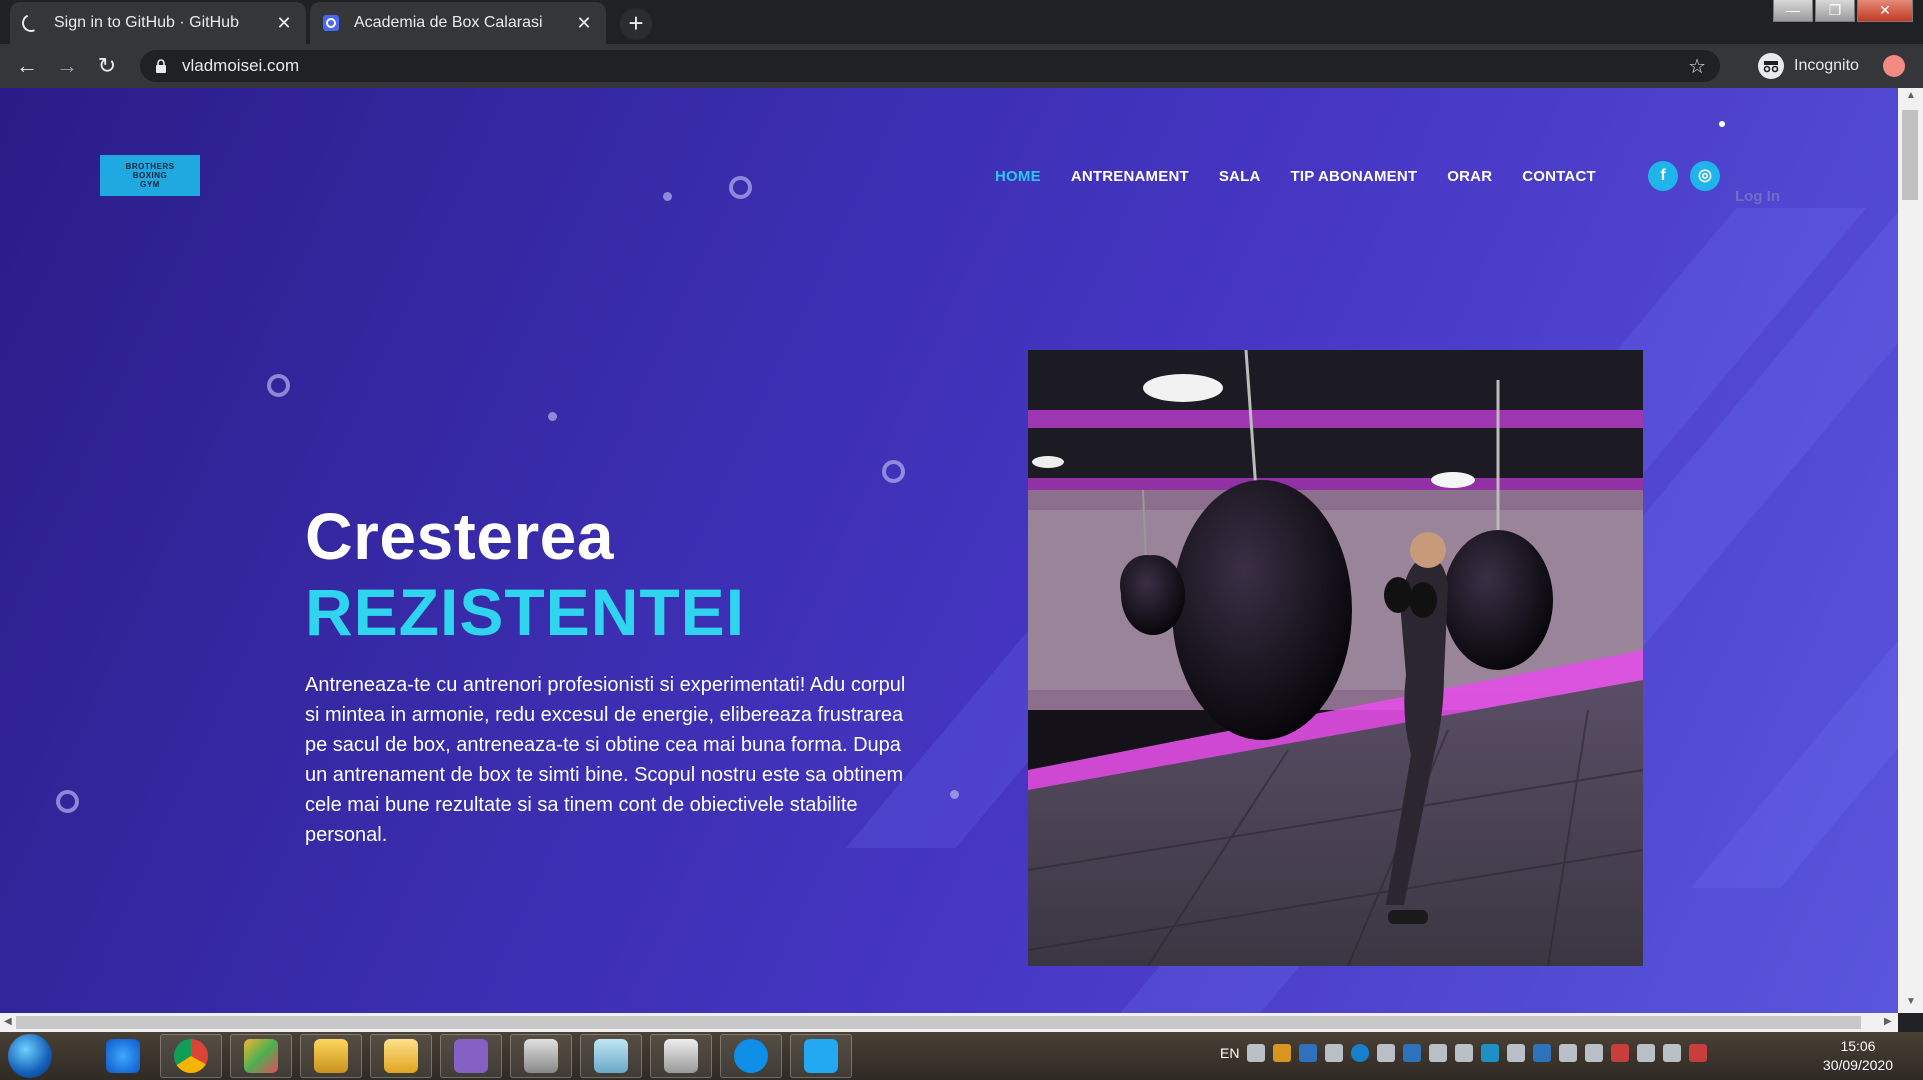 Image resolution: width=1923 pixels, height=1080 pixels. I want to click on nav-sala: SALA, so click(1240, 176).